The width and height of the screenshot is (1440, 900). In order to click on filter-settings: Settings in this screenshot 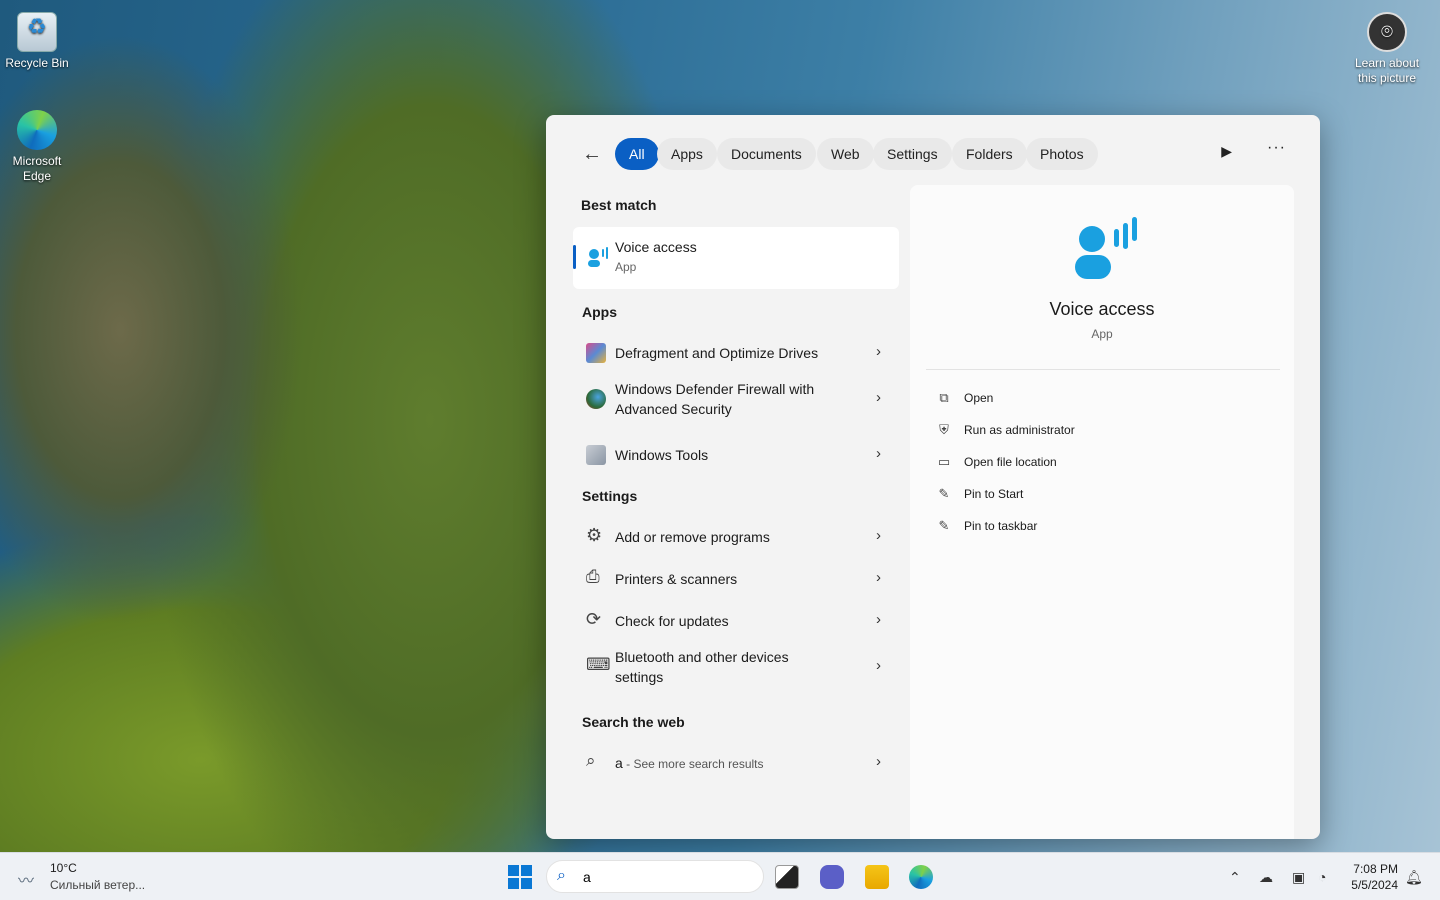, I will do `click(912, 154)`.